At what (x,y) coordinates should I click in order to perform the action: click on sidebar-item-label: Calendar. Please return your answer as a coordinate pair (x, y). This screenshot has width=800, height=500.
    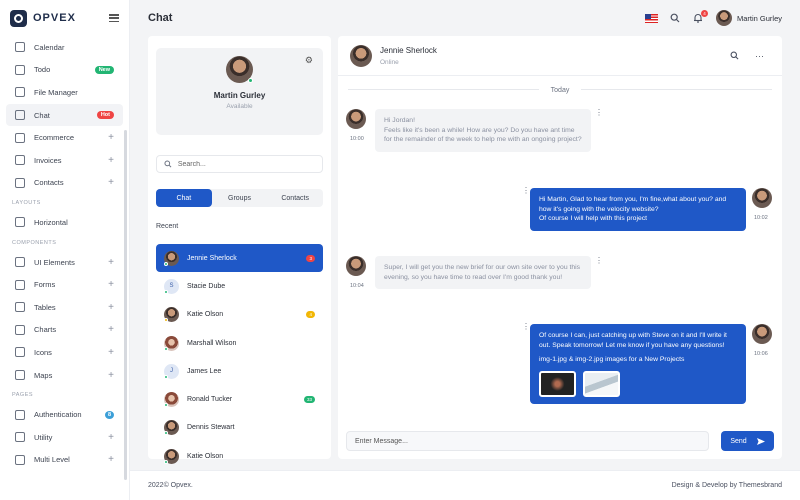
    Looking at the image, I should click on (49, 47).